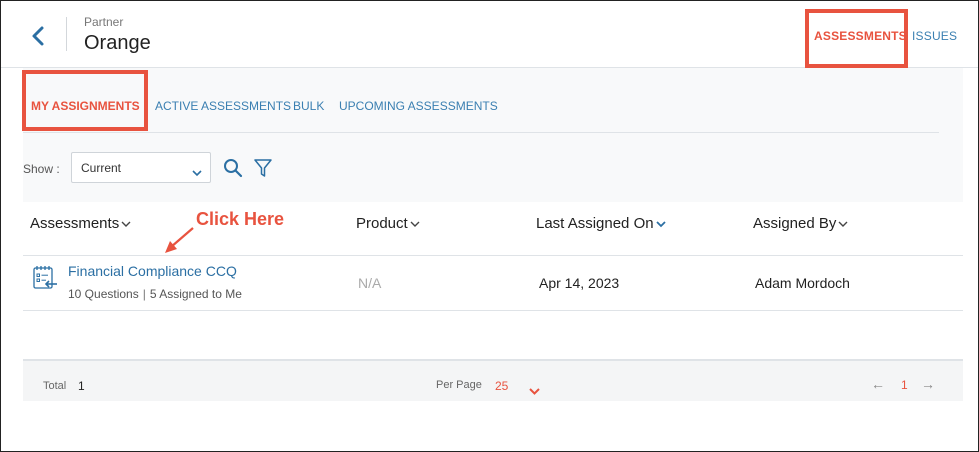 This screenshot has height=452, width=979. What do you see at coordinates (85, 100) in the screenshot?
I see `highlight-box-my-assignments` at bounding box center [85, 100].